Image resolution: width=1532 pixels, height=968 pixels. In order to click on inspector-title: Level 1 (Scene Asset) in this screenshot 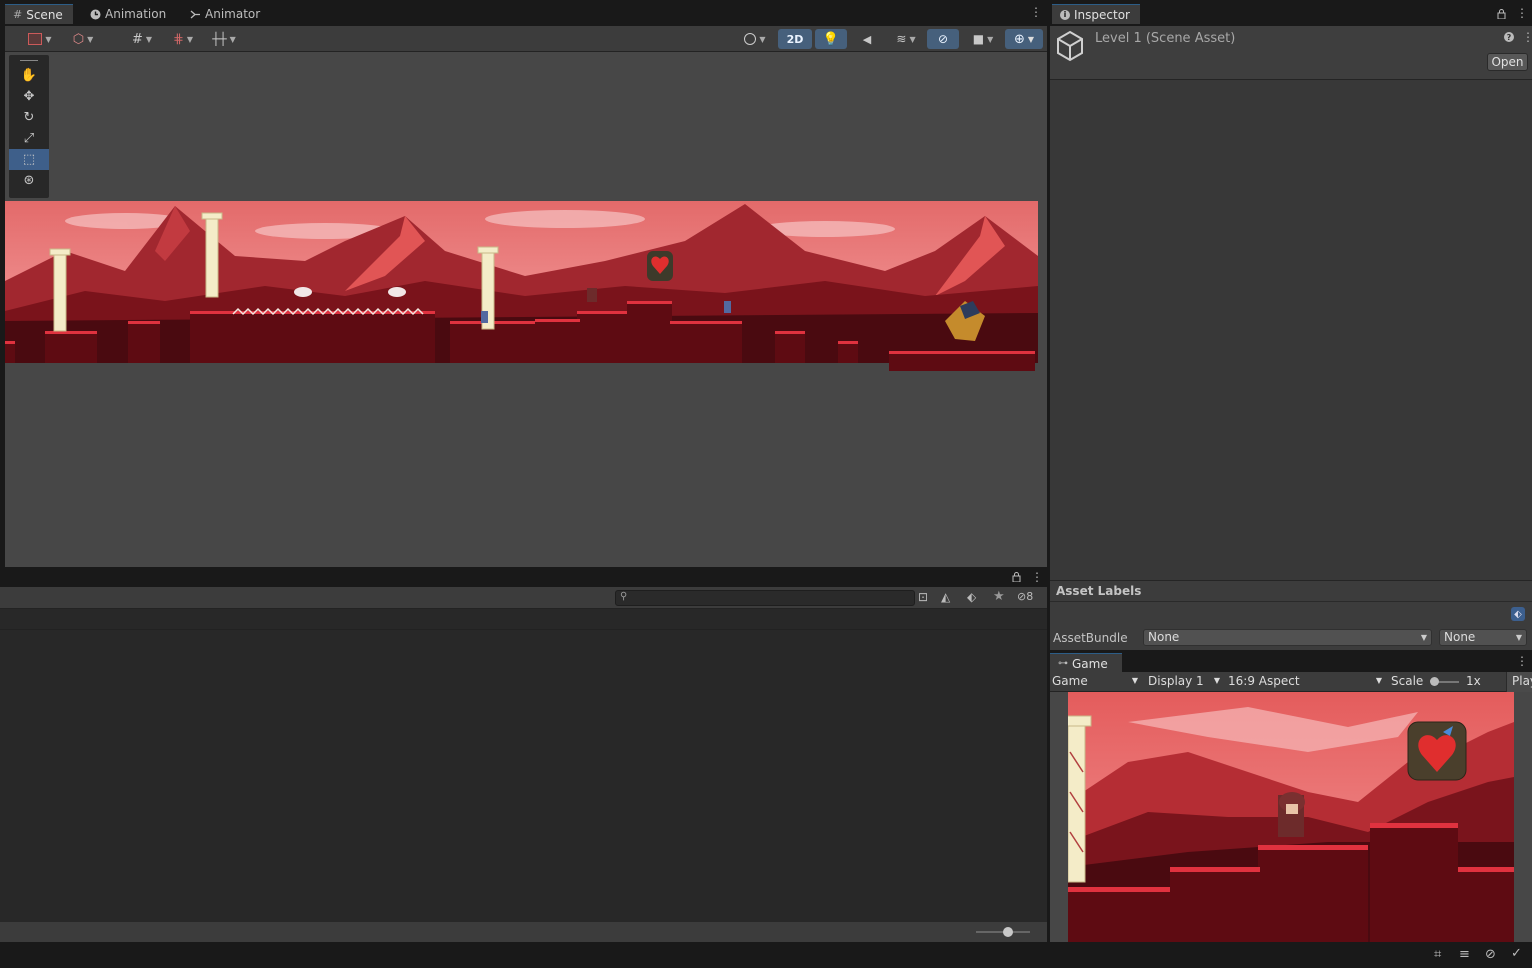, I will do `click(1165, 38)`.